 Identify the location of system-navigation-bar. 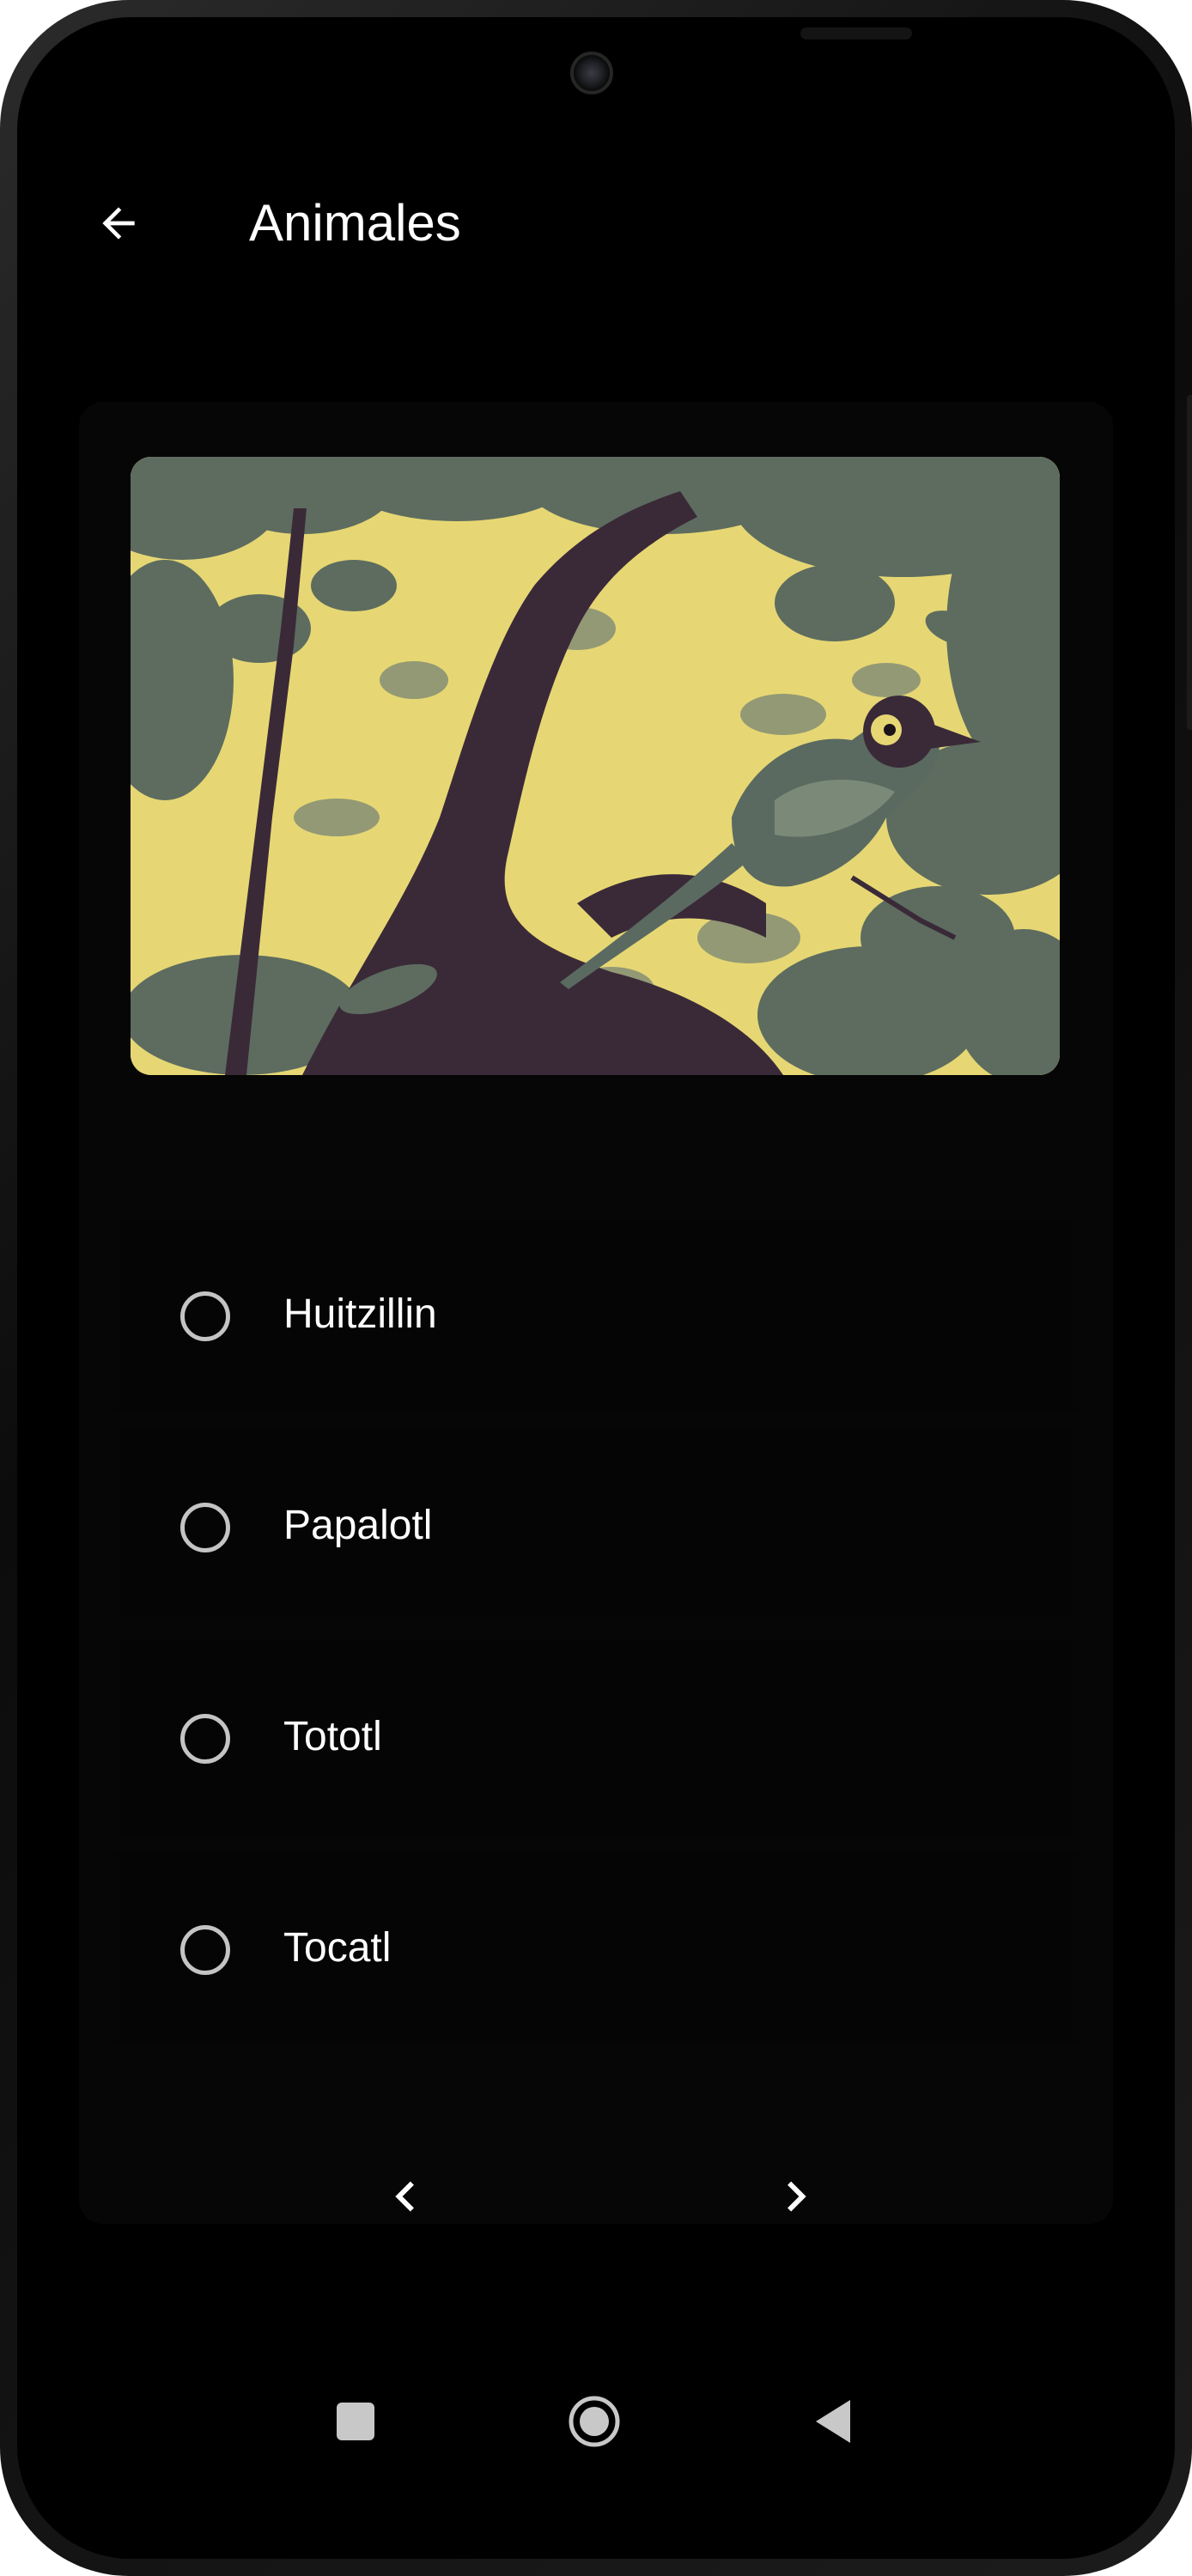
(596, 2421).